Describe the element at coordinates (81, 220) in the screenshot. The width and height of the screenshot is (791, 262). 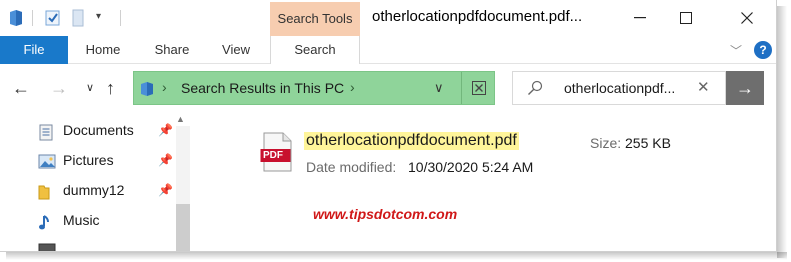
I see `sidebar-item-label: Music` at that location.